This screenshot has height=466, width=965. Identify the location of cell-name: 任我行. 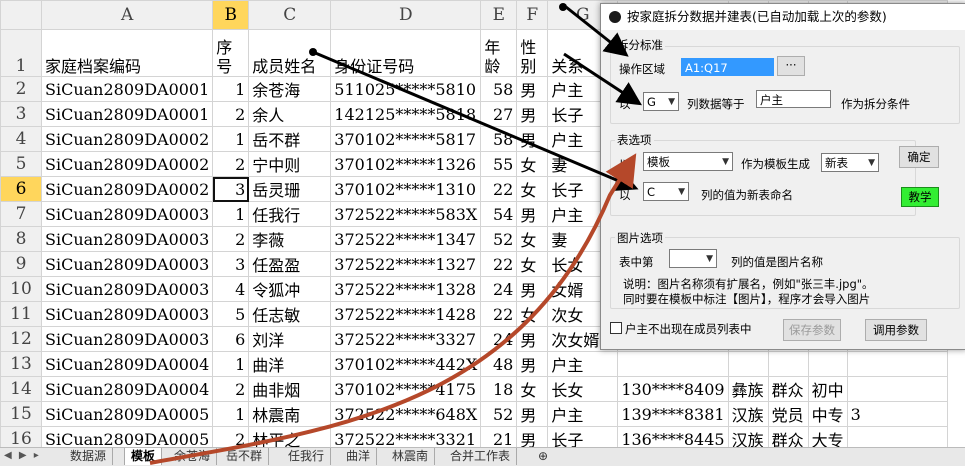
(290, 214).